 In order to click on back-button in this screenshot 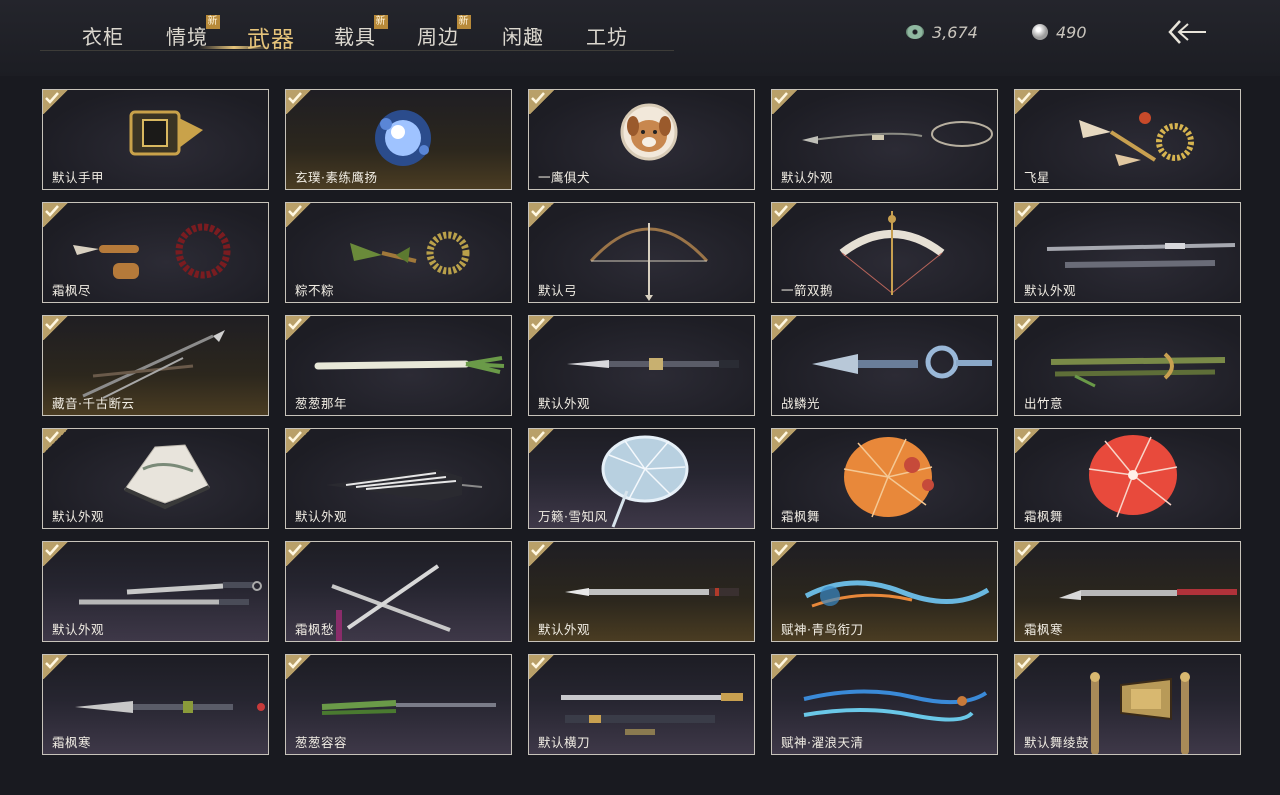, I will do `click(1188, 33)`.